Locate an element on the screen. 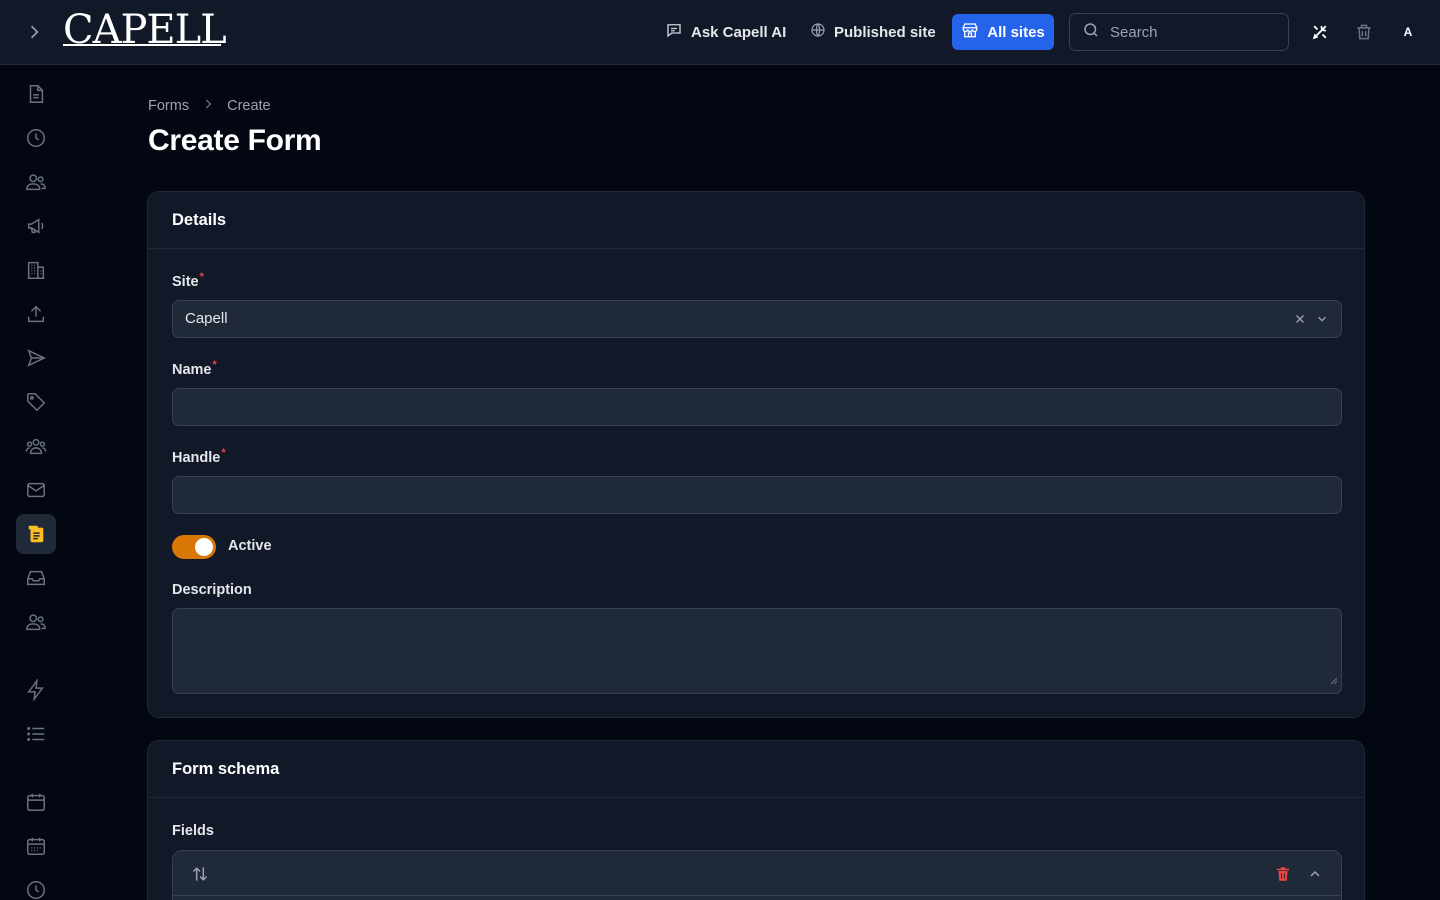 The image size is (1440, 900). site-select-value: Capell is located at coordinates (206, 318).